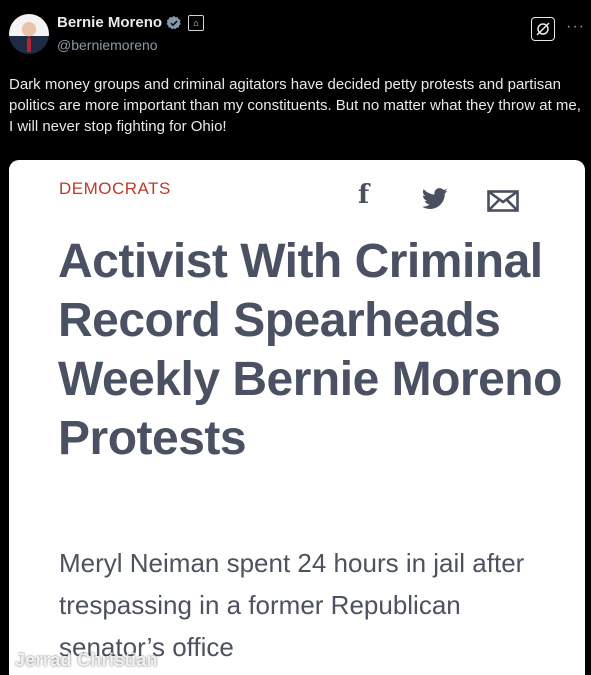 This screenshot has height=675, width=591. Describe the element at coordinates (109, 22) in the screenshot. I see `author-display-name: Bernie Moreno` at that location.